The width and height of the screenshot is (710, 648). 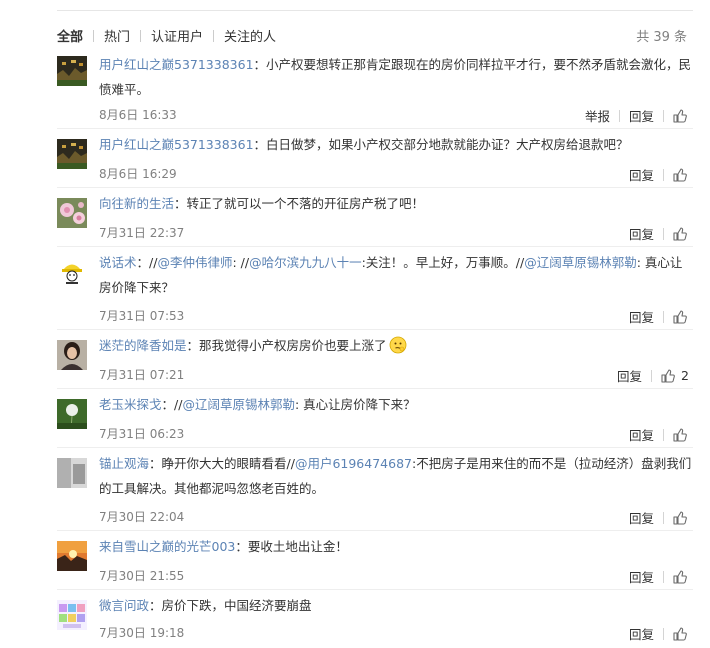 What do you see at coordinates (305, 262) in the screenshot?
I see `mention-link: @哈尔滨九九八十一` at bounding box center [305, 262].